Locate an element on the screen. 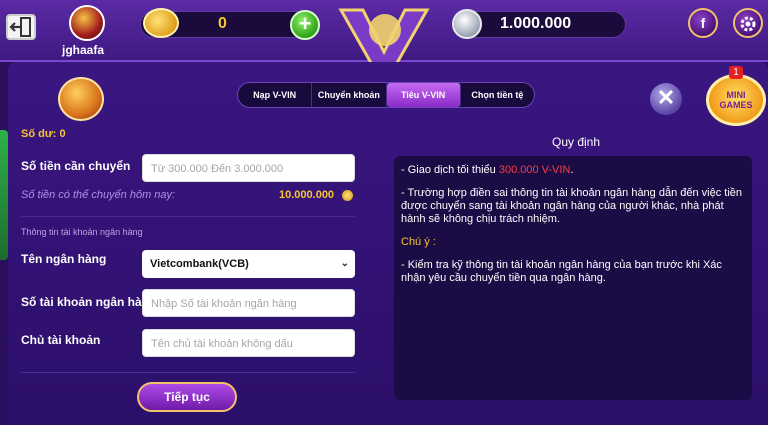 The image size is (768, 425). username: jghaafa is located at coordinates (83, 50).